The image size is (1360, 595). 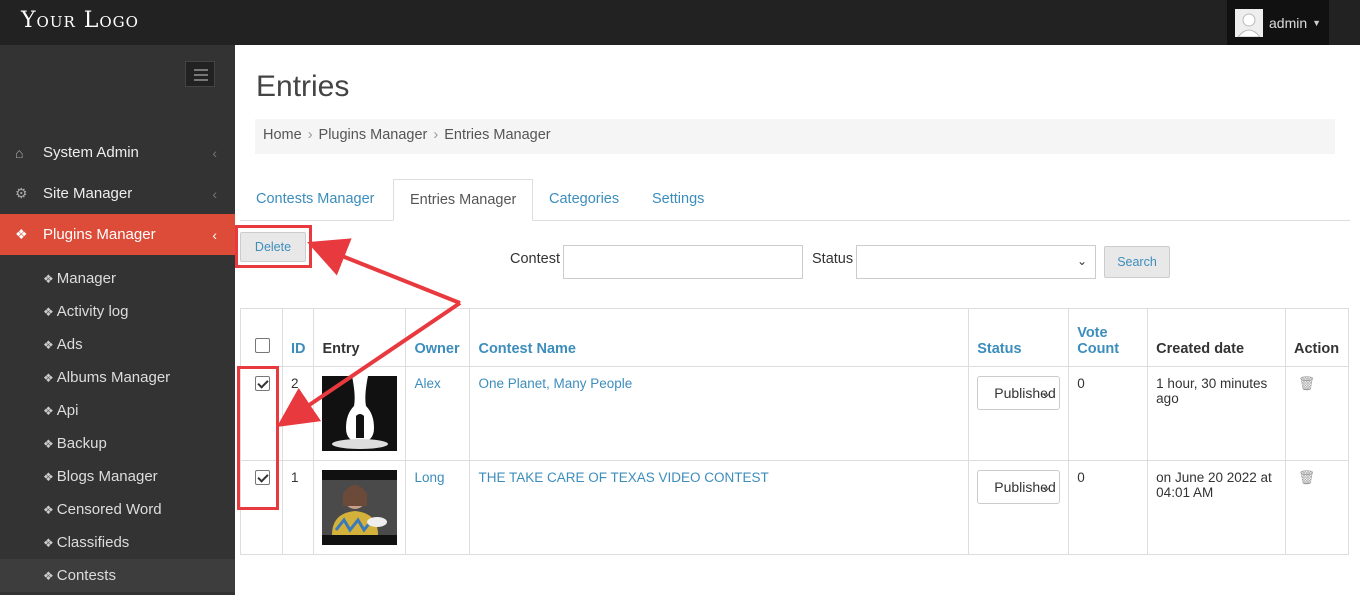 I want to click on annotation-arrows, so click(x=369, y=332).